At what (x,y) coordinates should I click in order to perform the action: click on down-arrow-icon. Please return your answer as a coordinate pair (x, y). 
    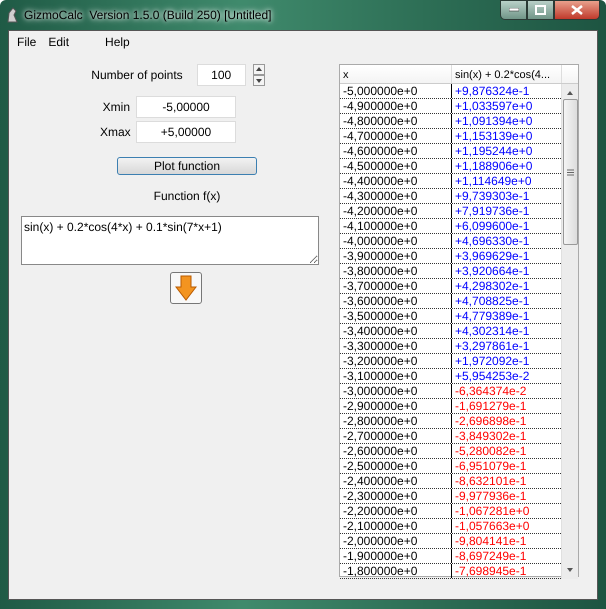
    Looking at the image, I should click on (186, 288).